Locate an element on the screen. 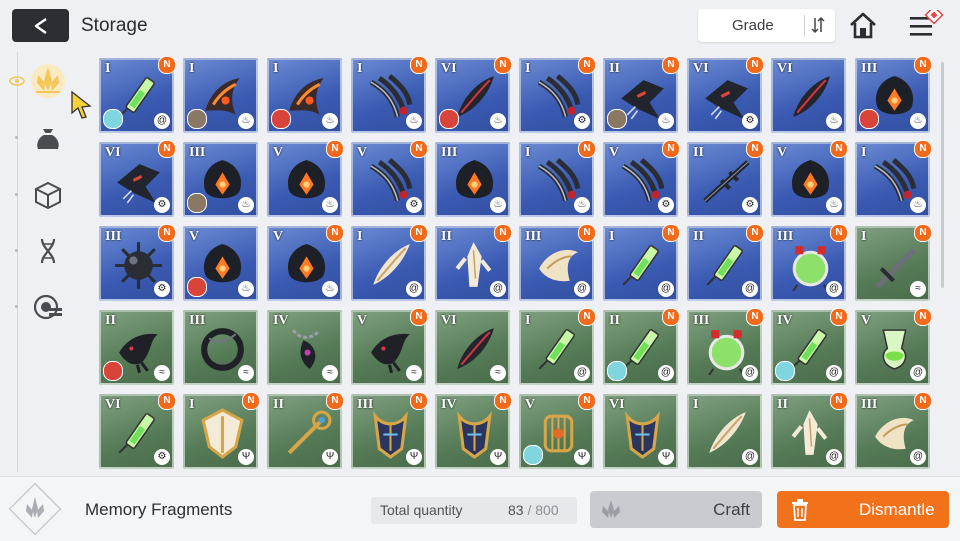  sidebar-item-memory-fragments is located at coordinates (48, 81).